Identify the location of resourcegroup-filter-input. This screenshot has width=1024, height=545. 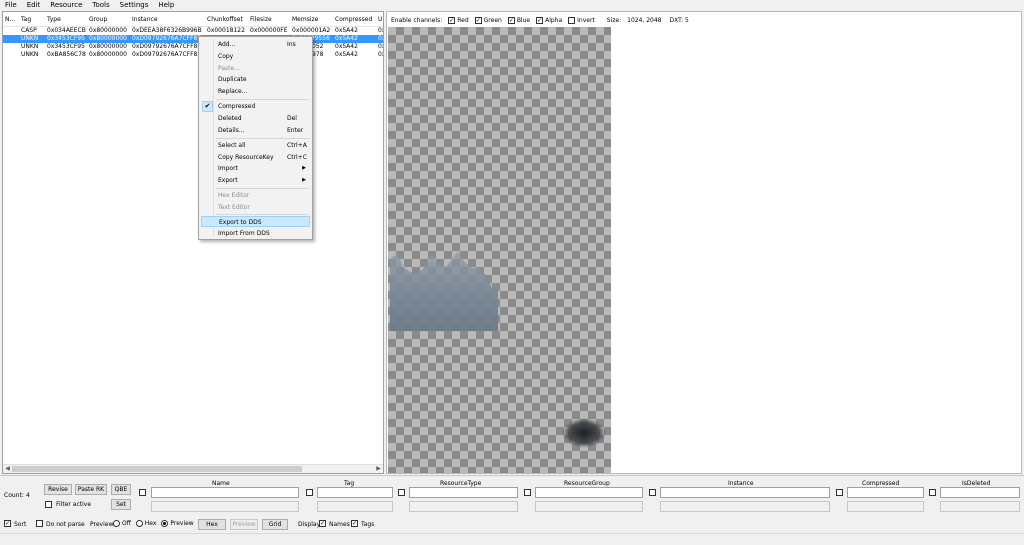
(589, 492).